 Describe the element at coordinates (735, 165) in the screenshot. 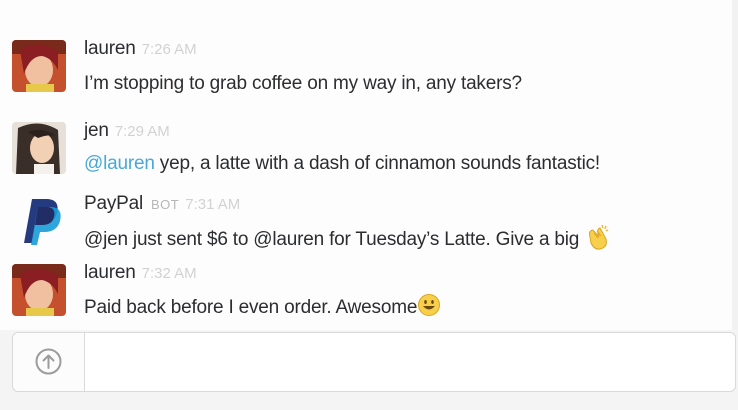

I see `scrollbar-track` at that location.